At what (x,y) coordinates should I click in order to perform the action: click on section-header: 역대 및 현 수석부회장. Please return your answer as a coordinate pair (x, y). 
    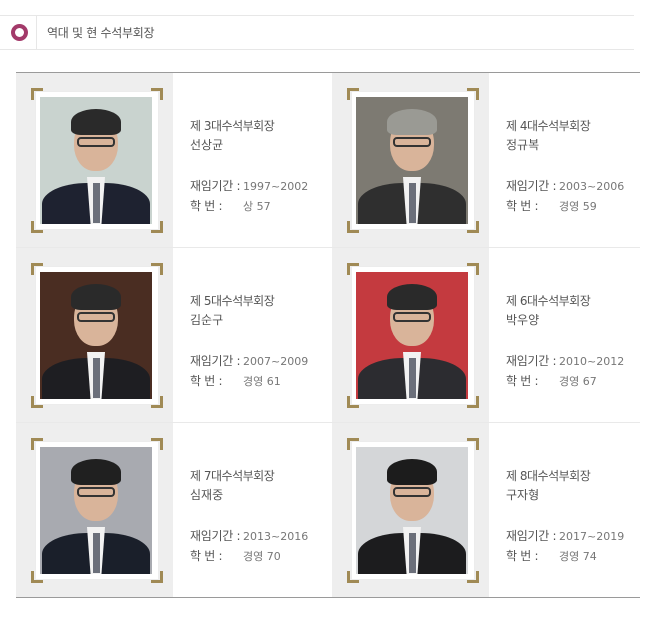
    Looking at the image, I should click on (317, 32).